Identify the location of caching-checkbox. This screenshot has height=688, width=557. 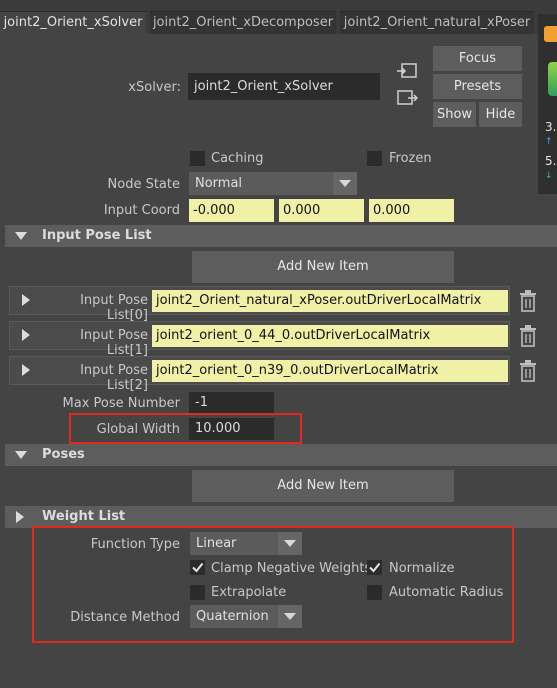
(197, 158).